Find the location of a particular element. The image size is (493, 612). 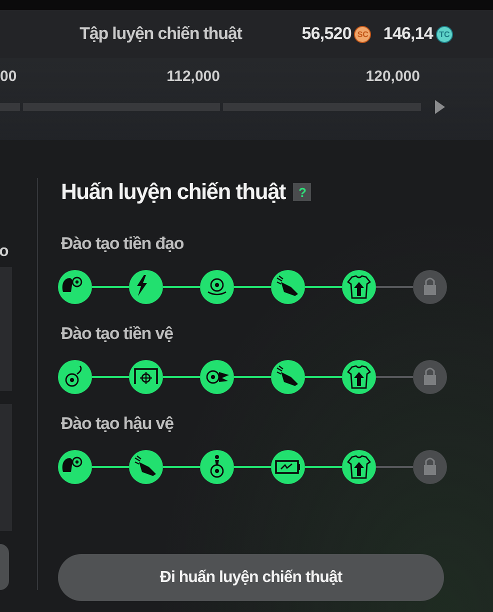

ball-swirl-icon is located at coordinates (217, 287).